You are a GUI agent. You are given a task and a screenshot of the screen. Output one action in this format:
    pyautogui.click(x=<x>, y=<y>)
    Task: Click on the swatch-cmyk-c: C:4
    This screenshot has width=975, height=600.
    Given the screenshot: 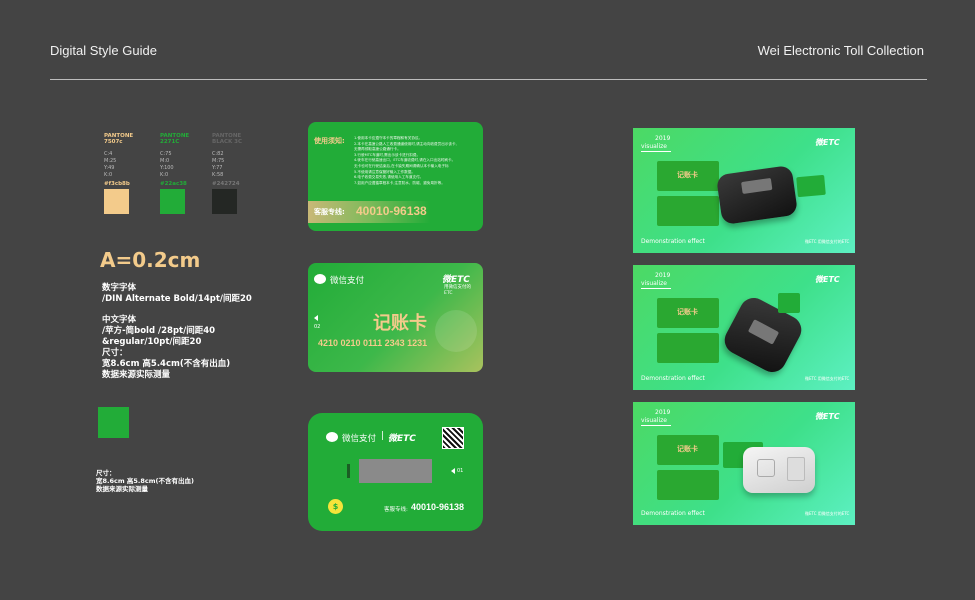 What is the action you would take?
    pyautogui.click(x=108, y=154)
    